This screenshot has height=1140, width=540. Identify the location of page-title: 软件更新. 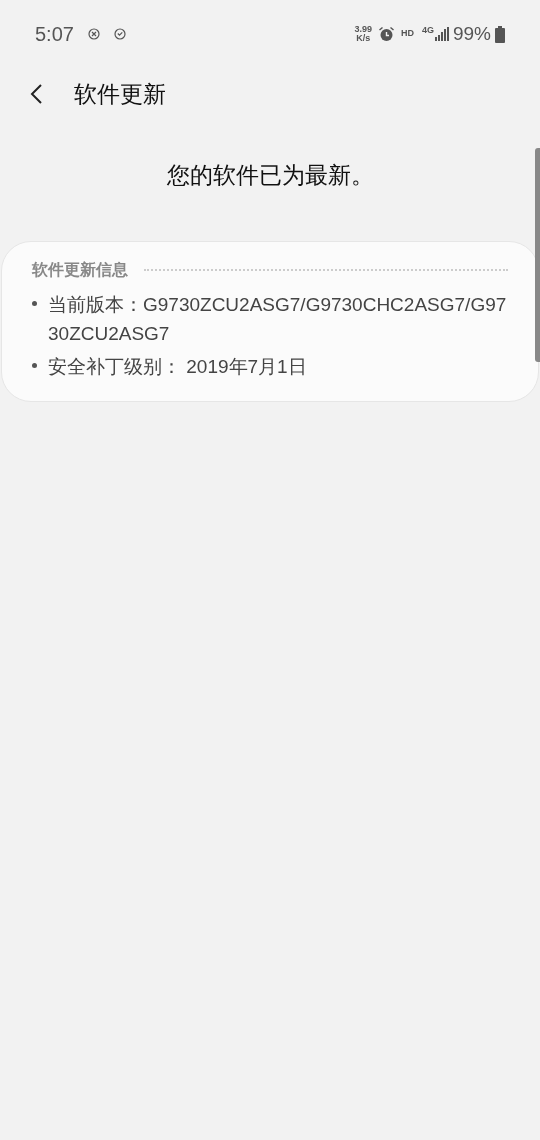
(120, 94).